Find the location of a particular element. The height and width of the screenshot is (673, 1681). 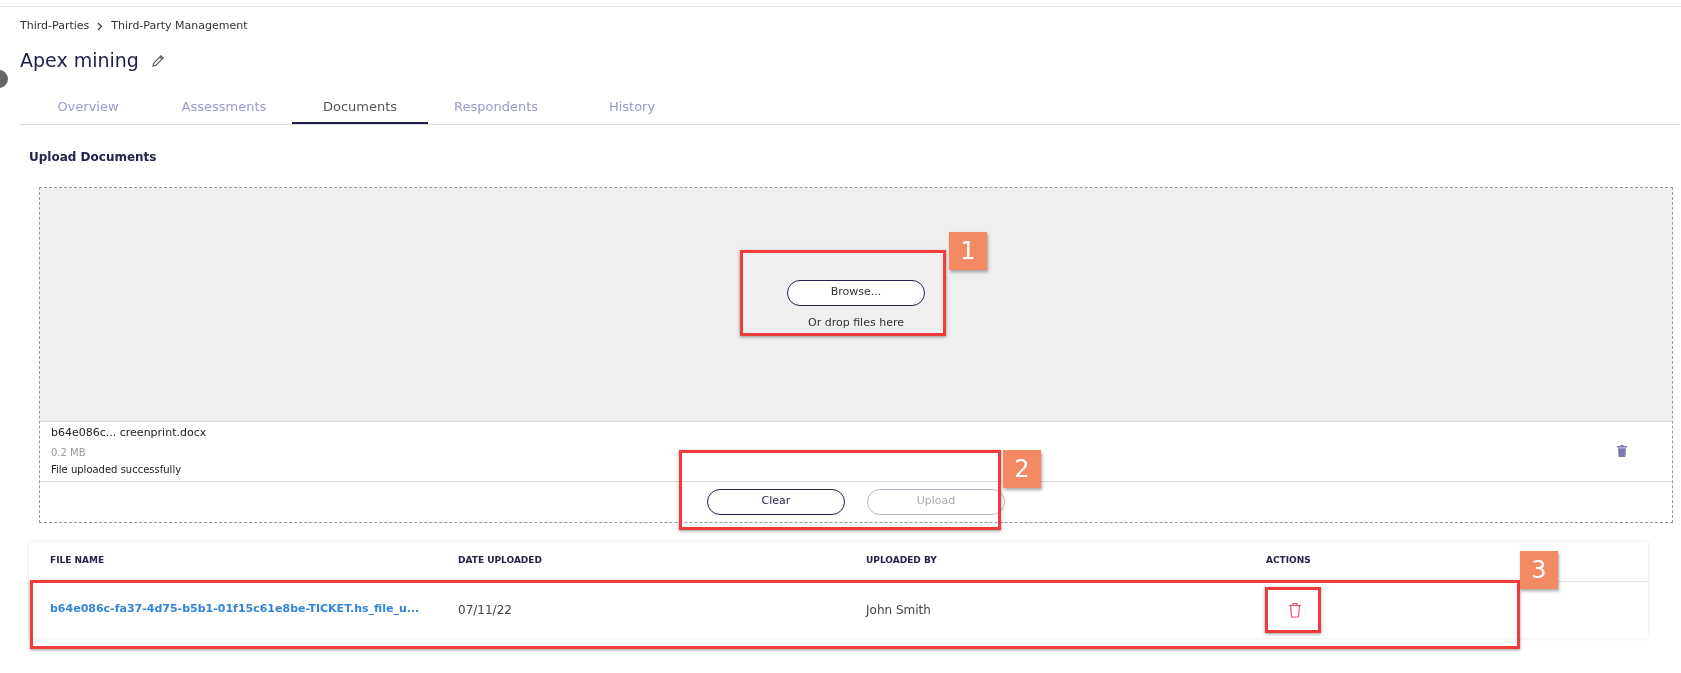

column-header: DATE UPLOADED is located at coordinates (500, 561).